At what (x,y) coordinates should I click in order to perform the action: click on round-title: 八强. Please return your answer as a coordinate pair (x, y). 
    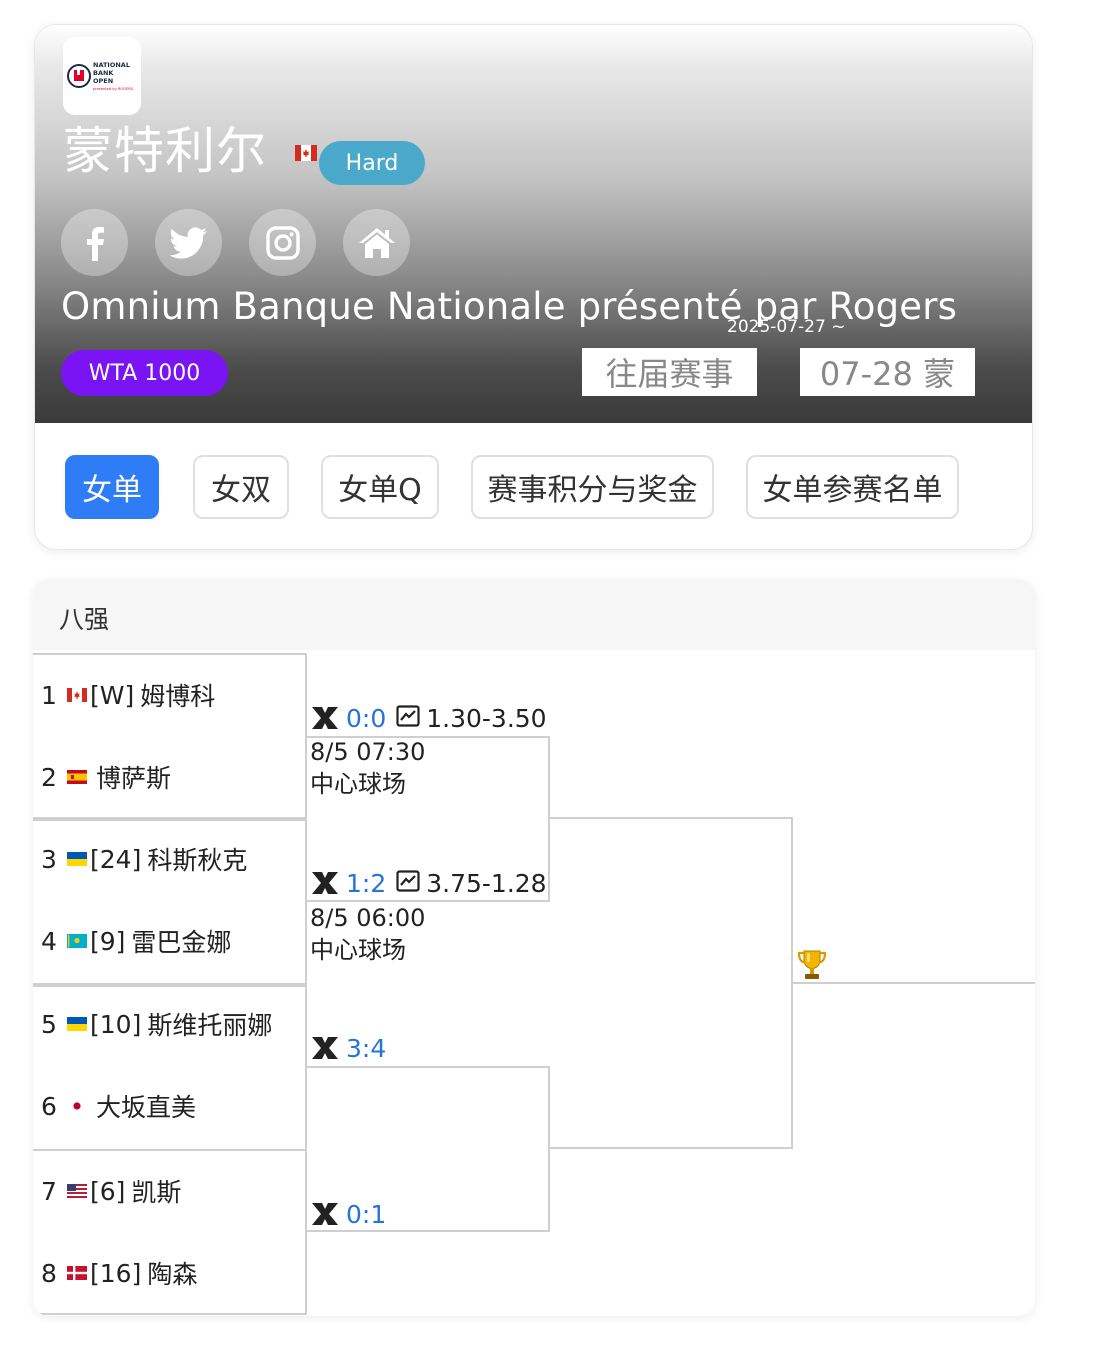
    Looking at the image, I should click on (84, 619).